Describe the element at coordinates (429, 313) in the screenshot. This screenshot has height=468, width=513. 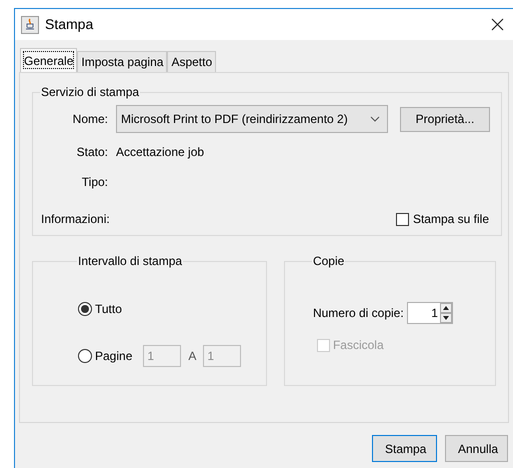
I see `copies-spinner: 1` at that location.